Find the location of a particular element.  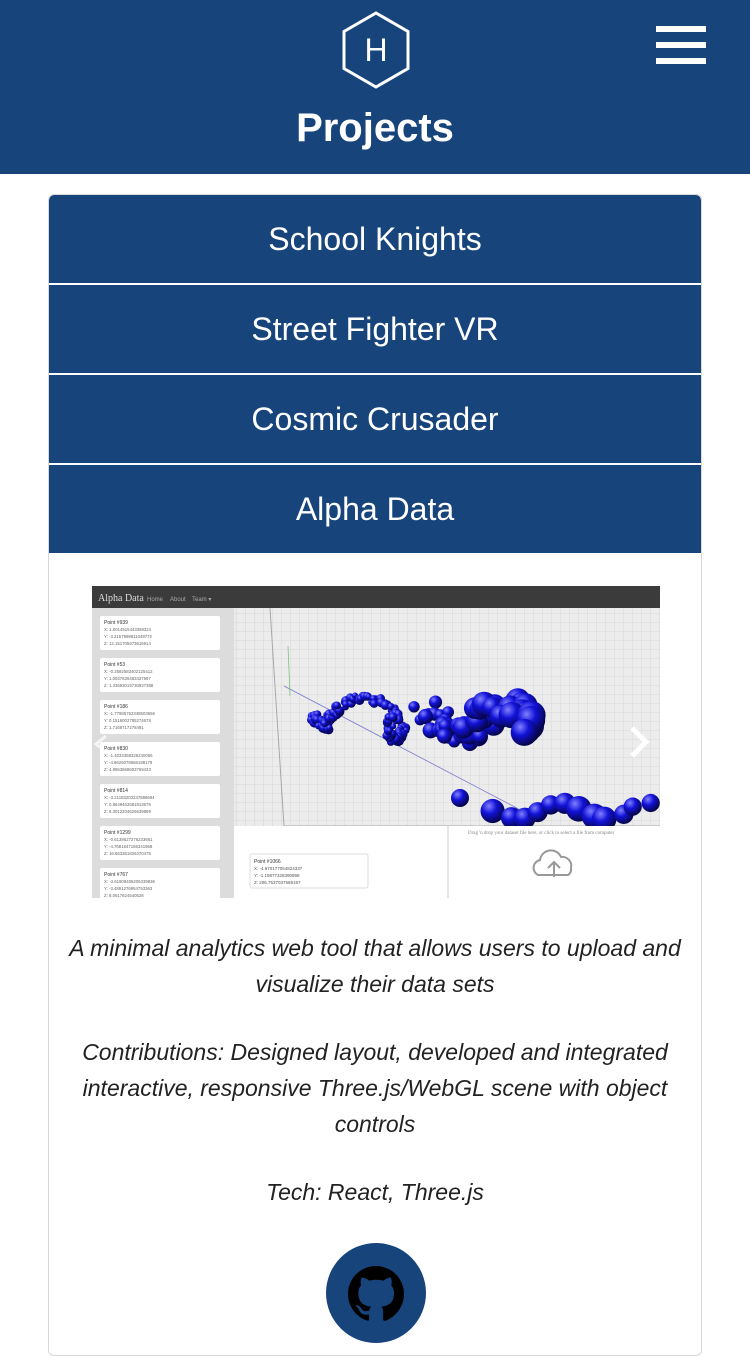

screenshot-nav-team: Team ▾ is located at coordinates (201, 600).